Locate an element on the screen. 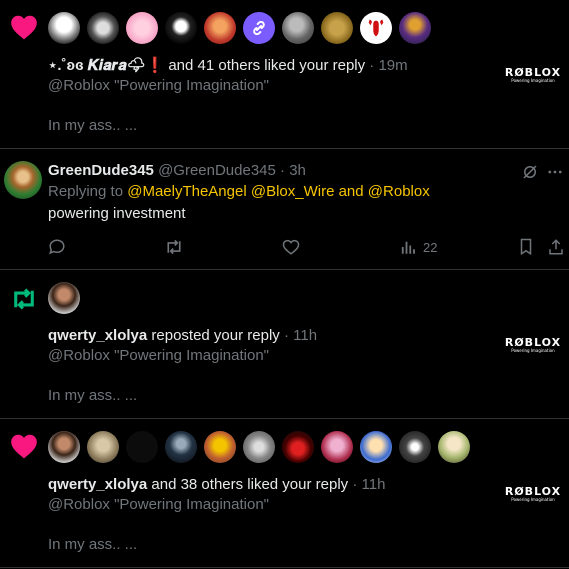  share-icon is located at coordinates (556, 247).